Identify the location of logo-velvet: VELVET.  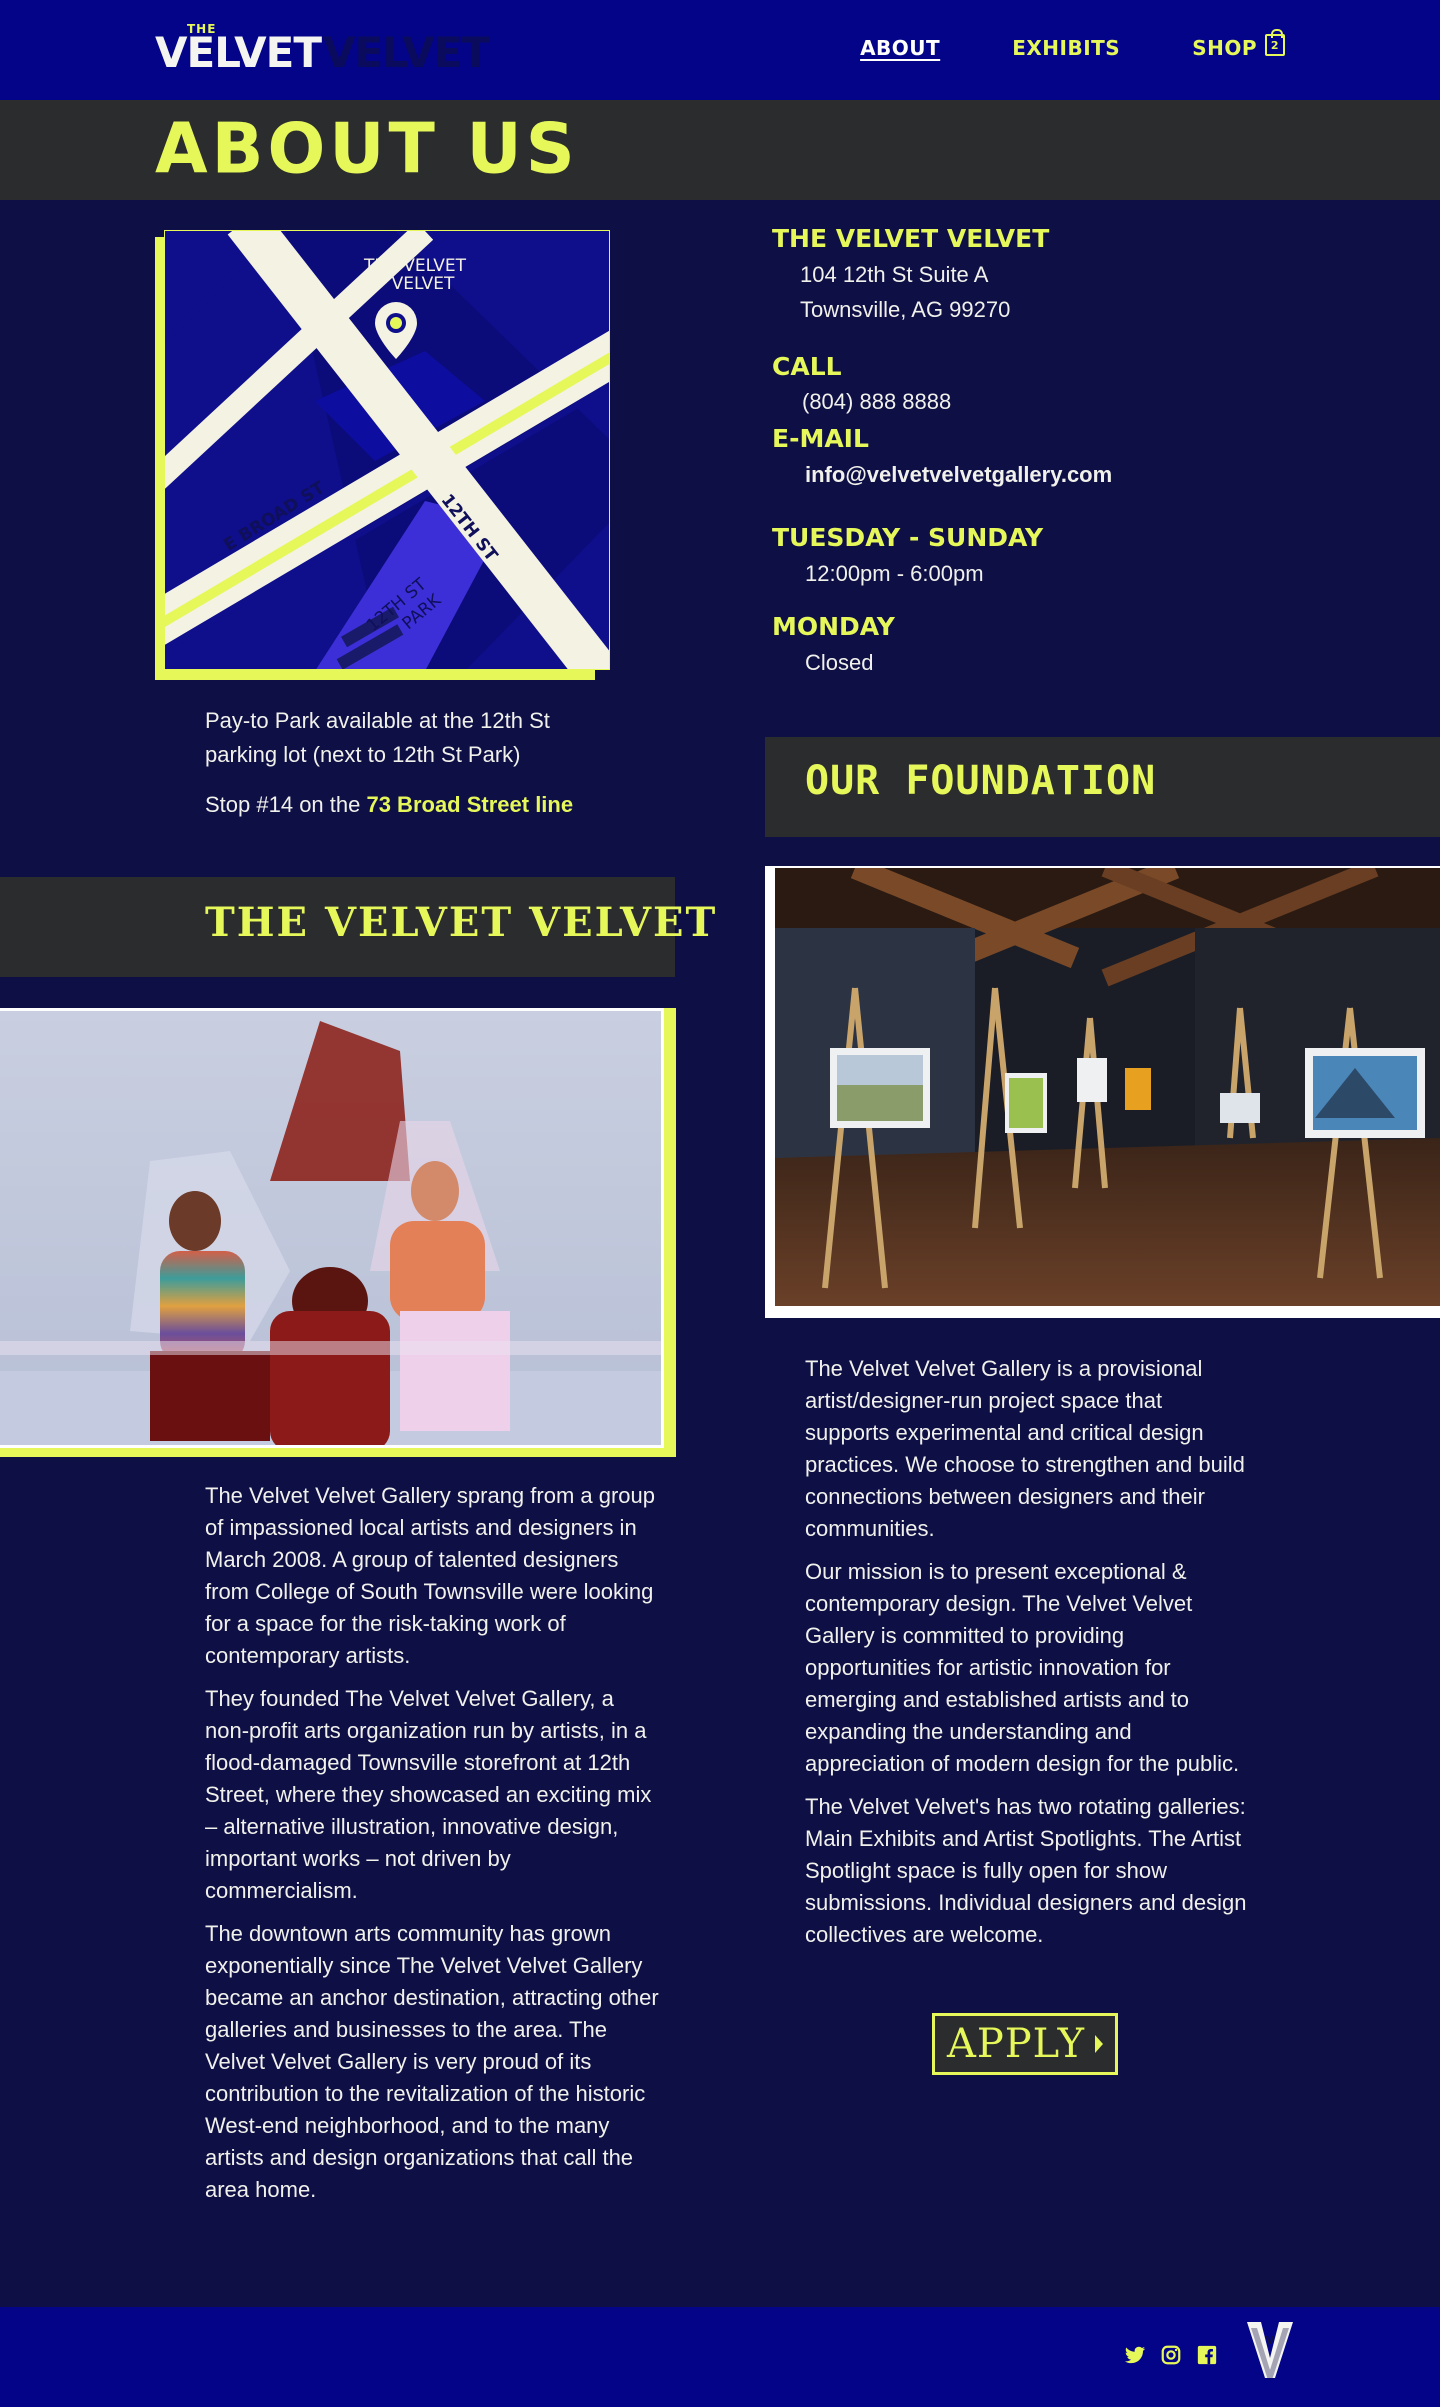
(238, 52).